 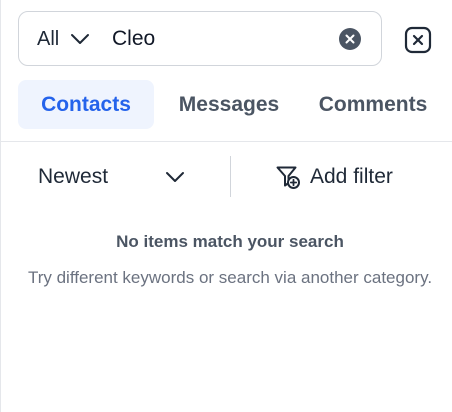 I want to click on clear-search-button, so click(x=350, y=39).